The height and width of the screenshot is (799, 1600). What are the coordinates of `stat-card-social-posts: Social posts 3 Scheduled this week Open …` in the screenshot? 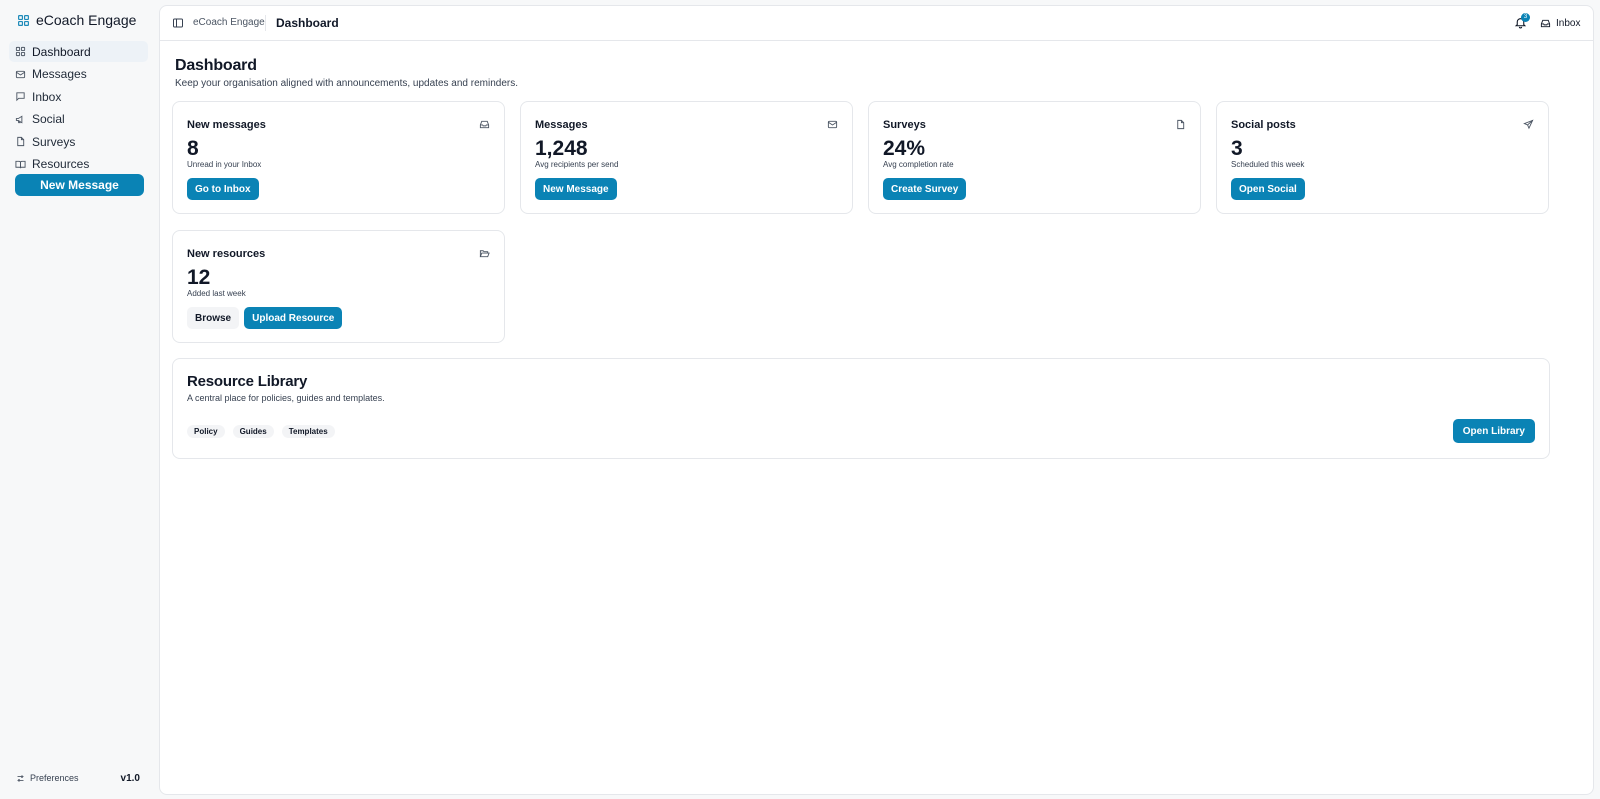 It's located at (1382, 157).